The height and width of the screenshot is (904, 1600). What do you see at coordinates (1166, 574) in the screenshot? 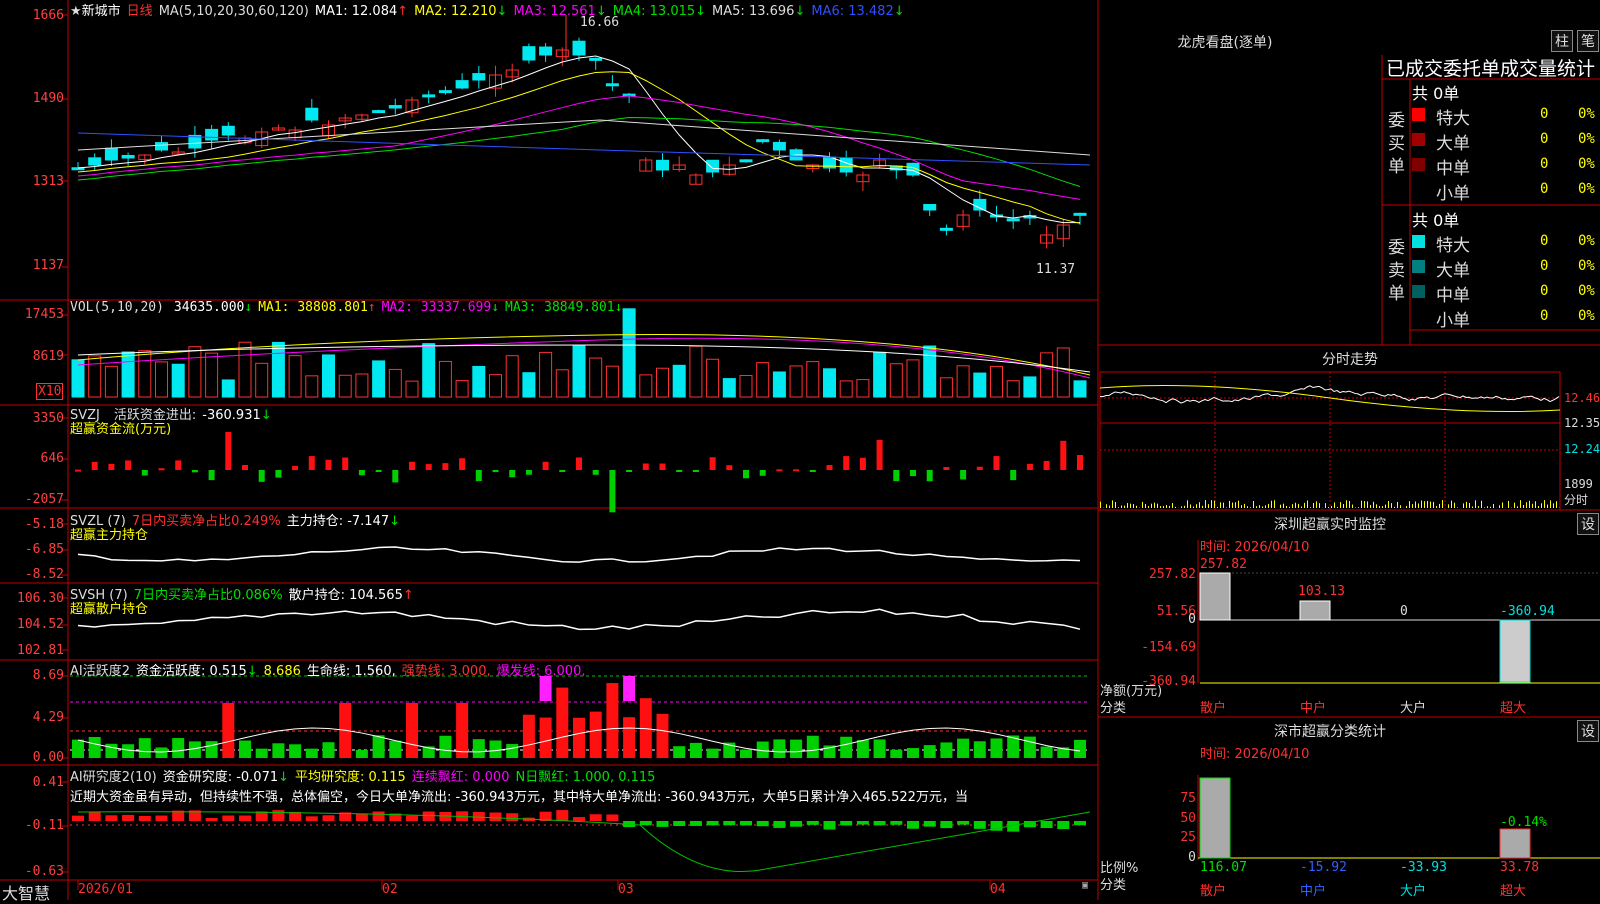
I see `sz-y-1: 257.82` at bounding box center [1166, 574].